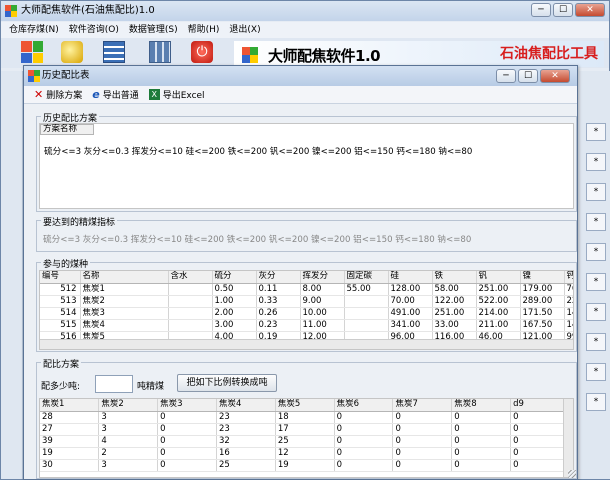 The image size is (610, 480). Describe the element at coordinates (572, 474) in the screenshot. I see `resize-grip` at that location.